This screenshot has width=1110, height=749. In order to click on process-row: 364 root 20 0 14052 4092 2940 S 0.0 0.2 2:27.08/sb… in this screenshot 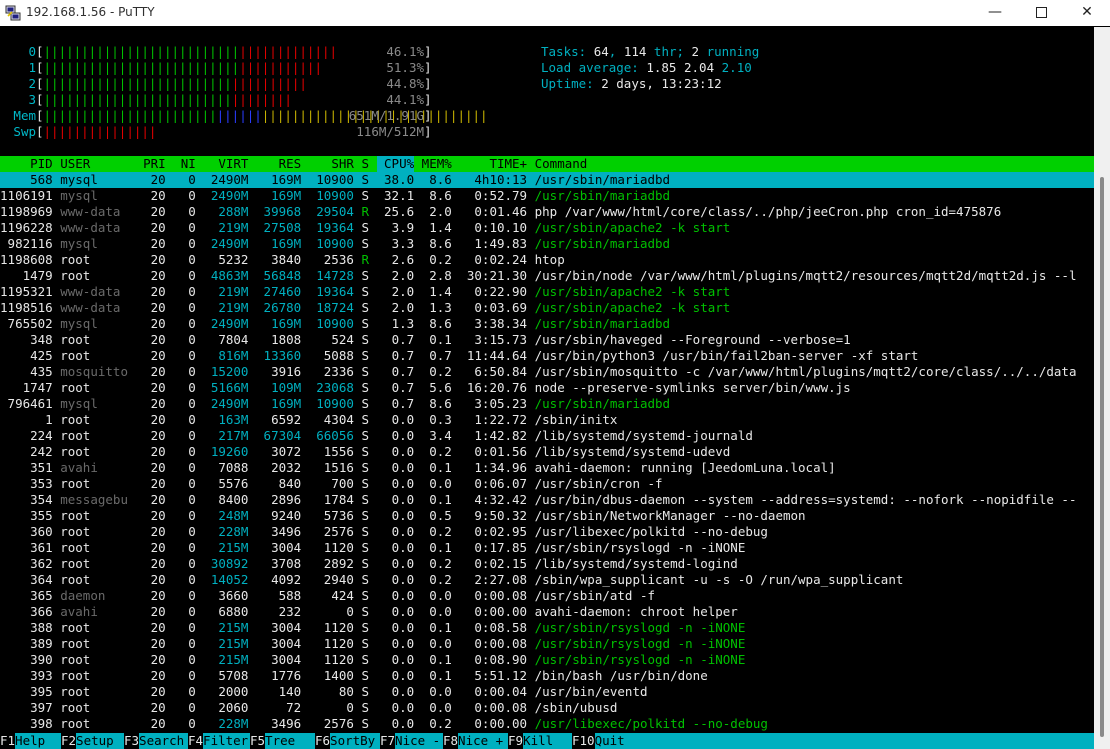, I will do `click(547, 580)`.